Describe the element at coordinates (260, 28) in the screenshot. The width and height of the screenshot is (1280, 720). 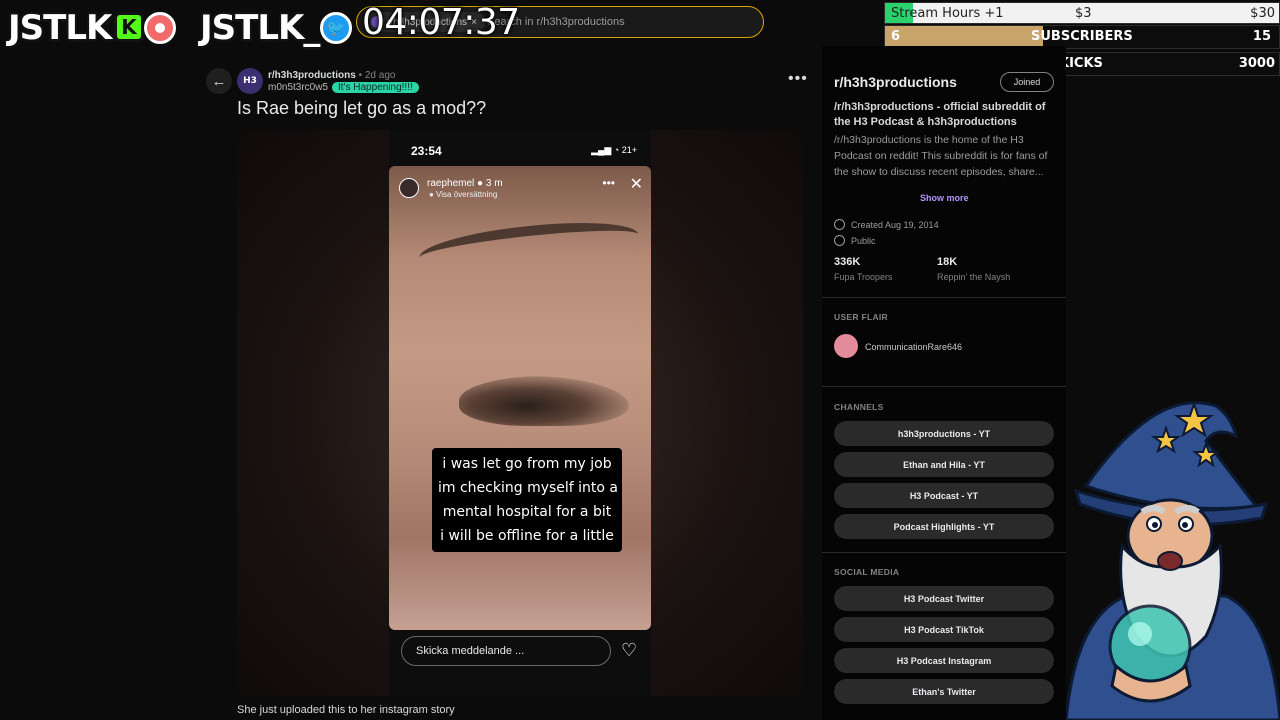
I see `stream-logo-right: JSTLK_` at that location.